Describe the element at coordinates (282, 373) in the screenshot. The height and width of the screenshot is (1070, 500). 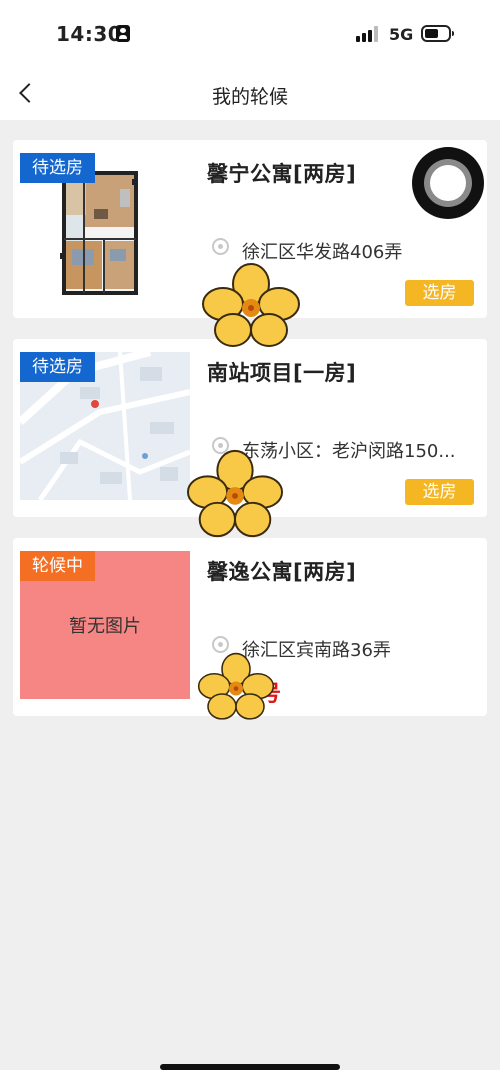
I see `listing-title: 南站项目[一房]` at that location.